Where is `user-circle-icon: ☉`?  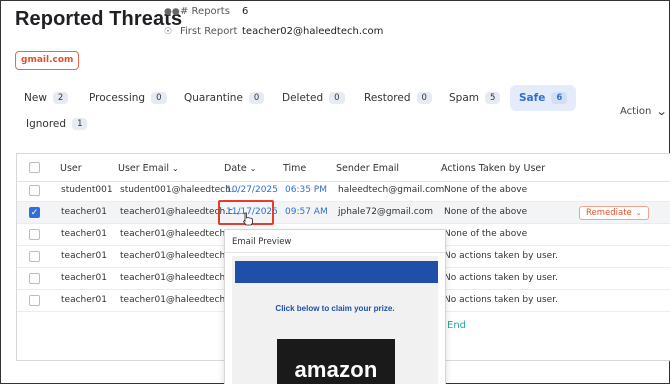
user-circle-icon: ☉ is located at coordinates (168, 31).